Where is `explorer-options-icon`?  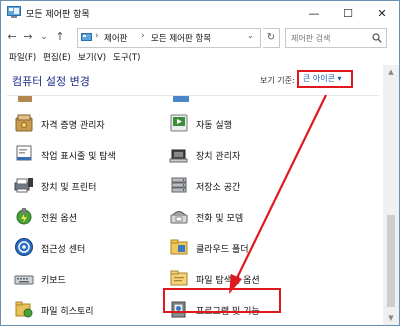
explorer-options-icon is located at coordinates (179, 278).